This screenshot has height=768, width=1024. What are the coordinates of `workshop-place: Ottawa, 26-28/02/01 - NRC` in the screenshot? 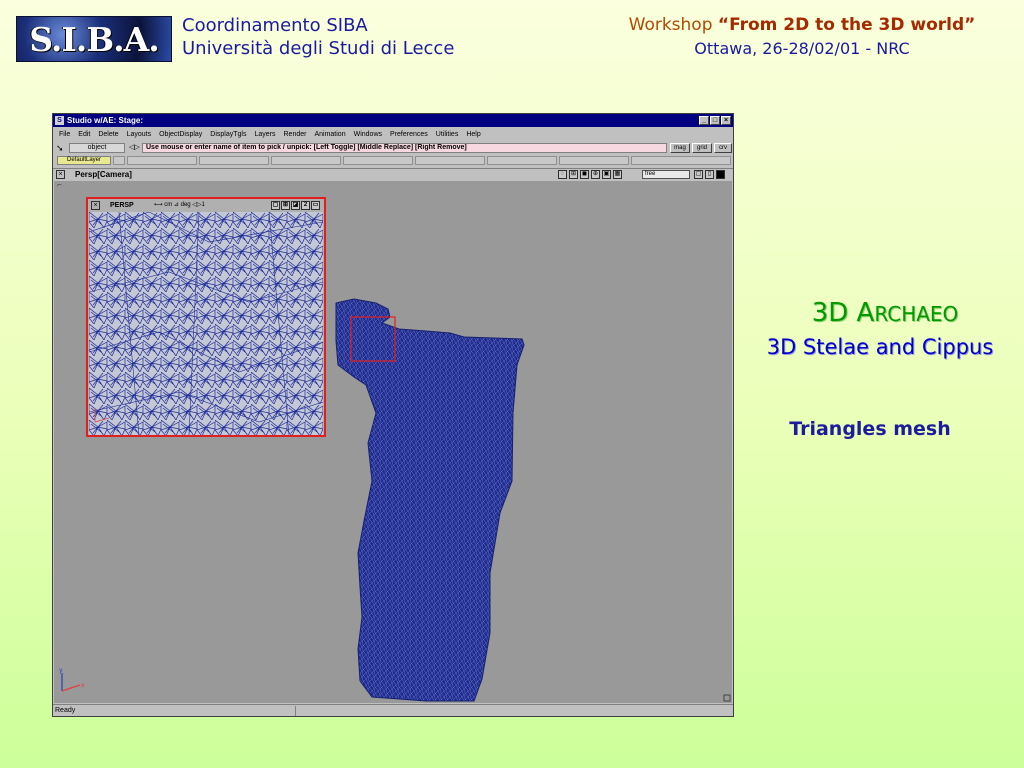 It's located at (802, 48).